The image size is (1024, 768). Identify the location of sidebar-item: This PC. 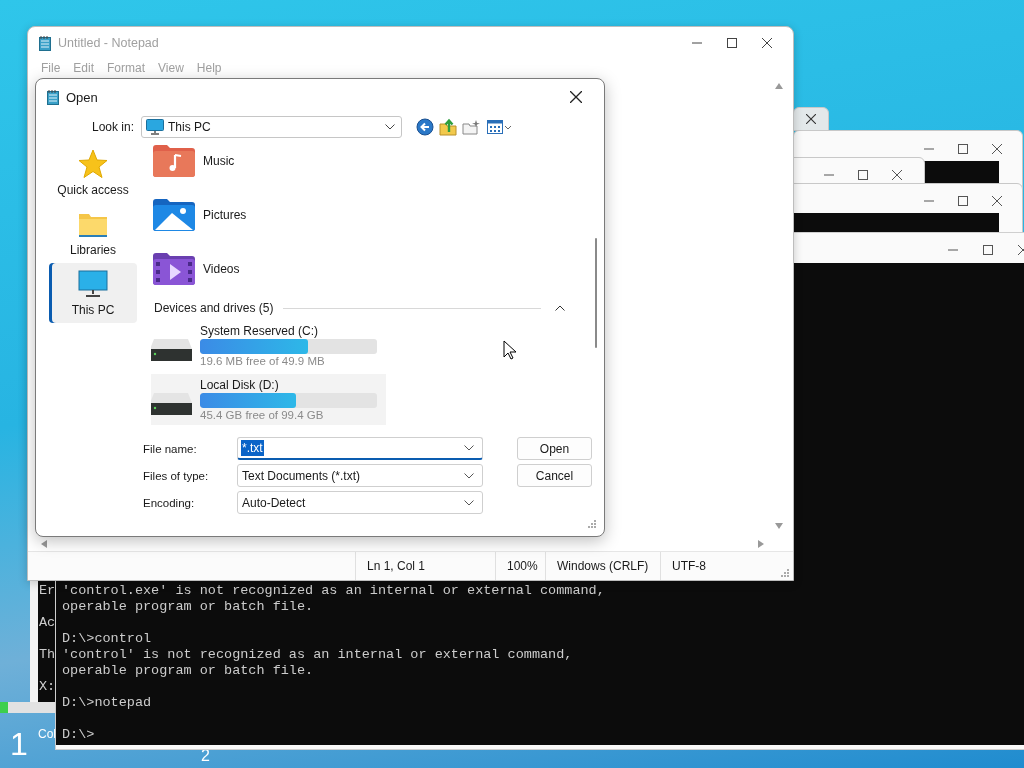
(93, 293).